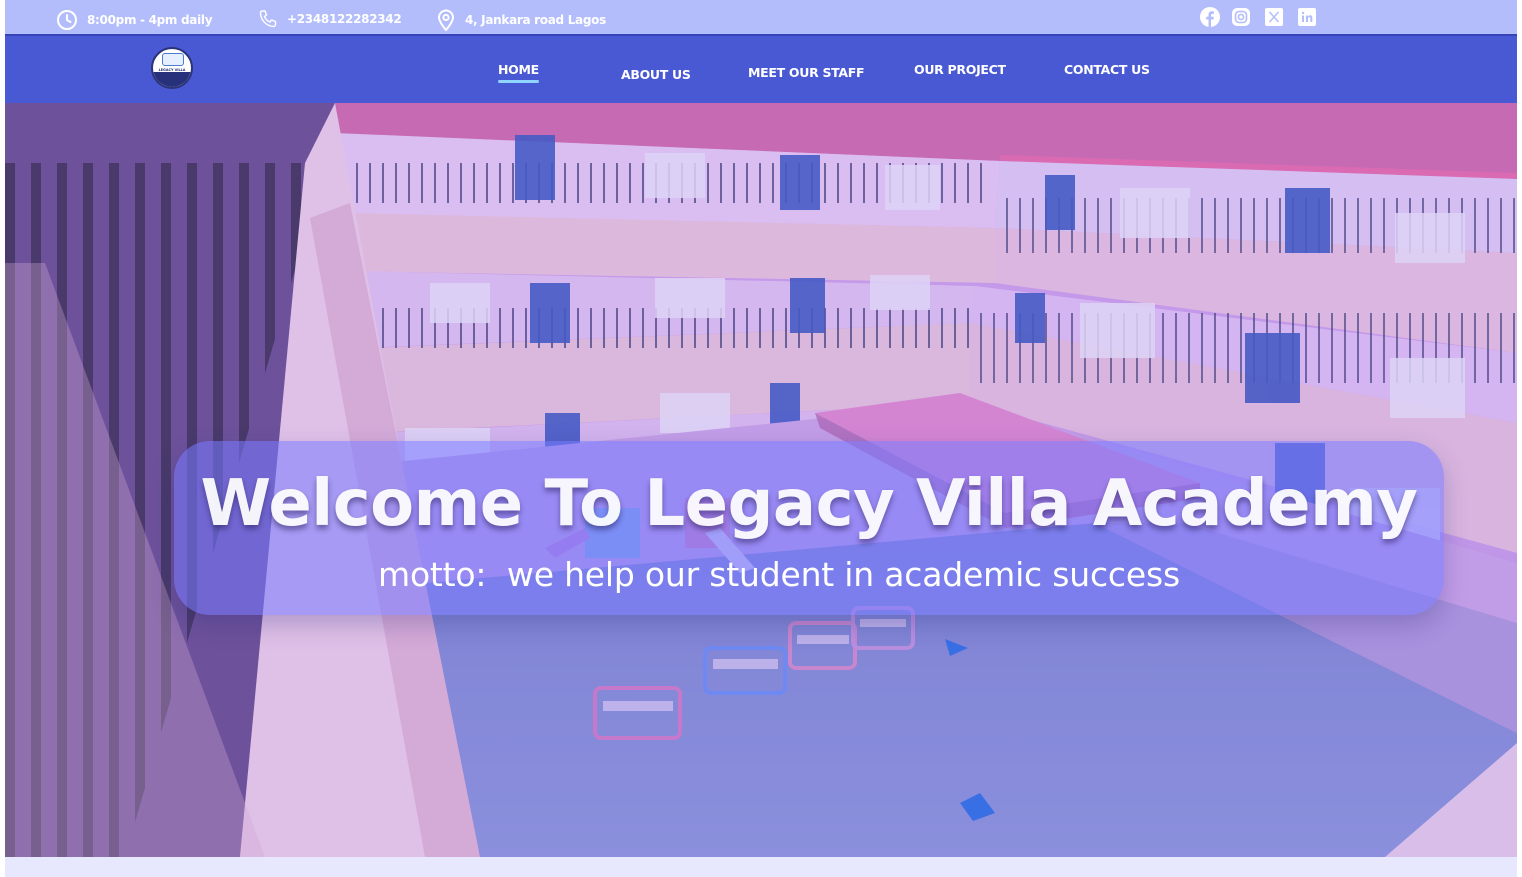  What do you see at coordinates (1241, 17) in the screenshot?
I see `instagram-icon` at bounding box center [1241, 17].